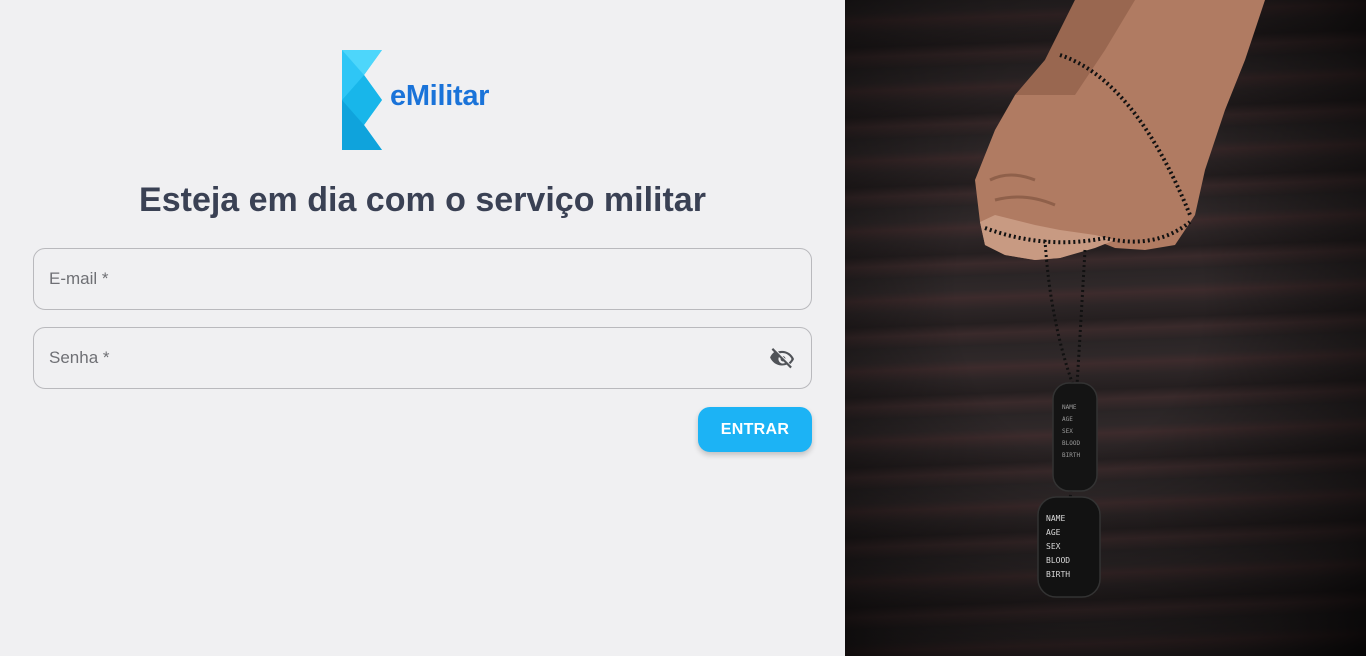 This screenshot has height=656, width=1366. I want to click on tag-upper-text: NAME AGE SEX BLOOD BIRTH, so click(1071, 431).